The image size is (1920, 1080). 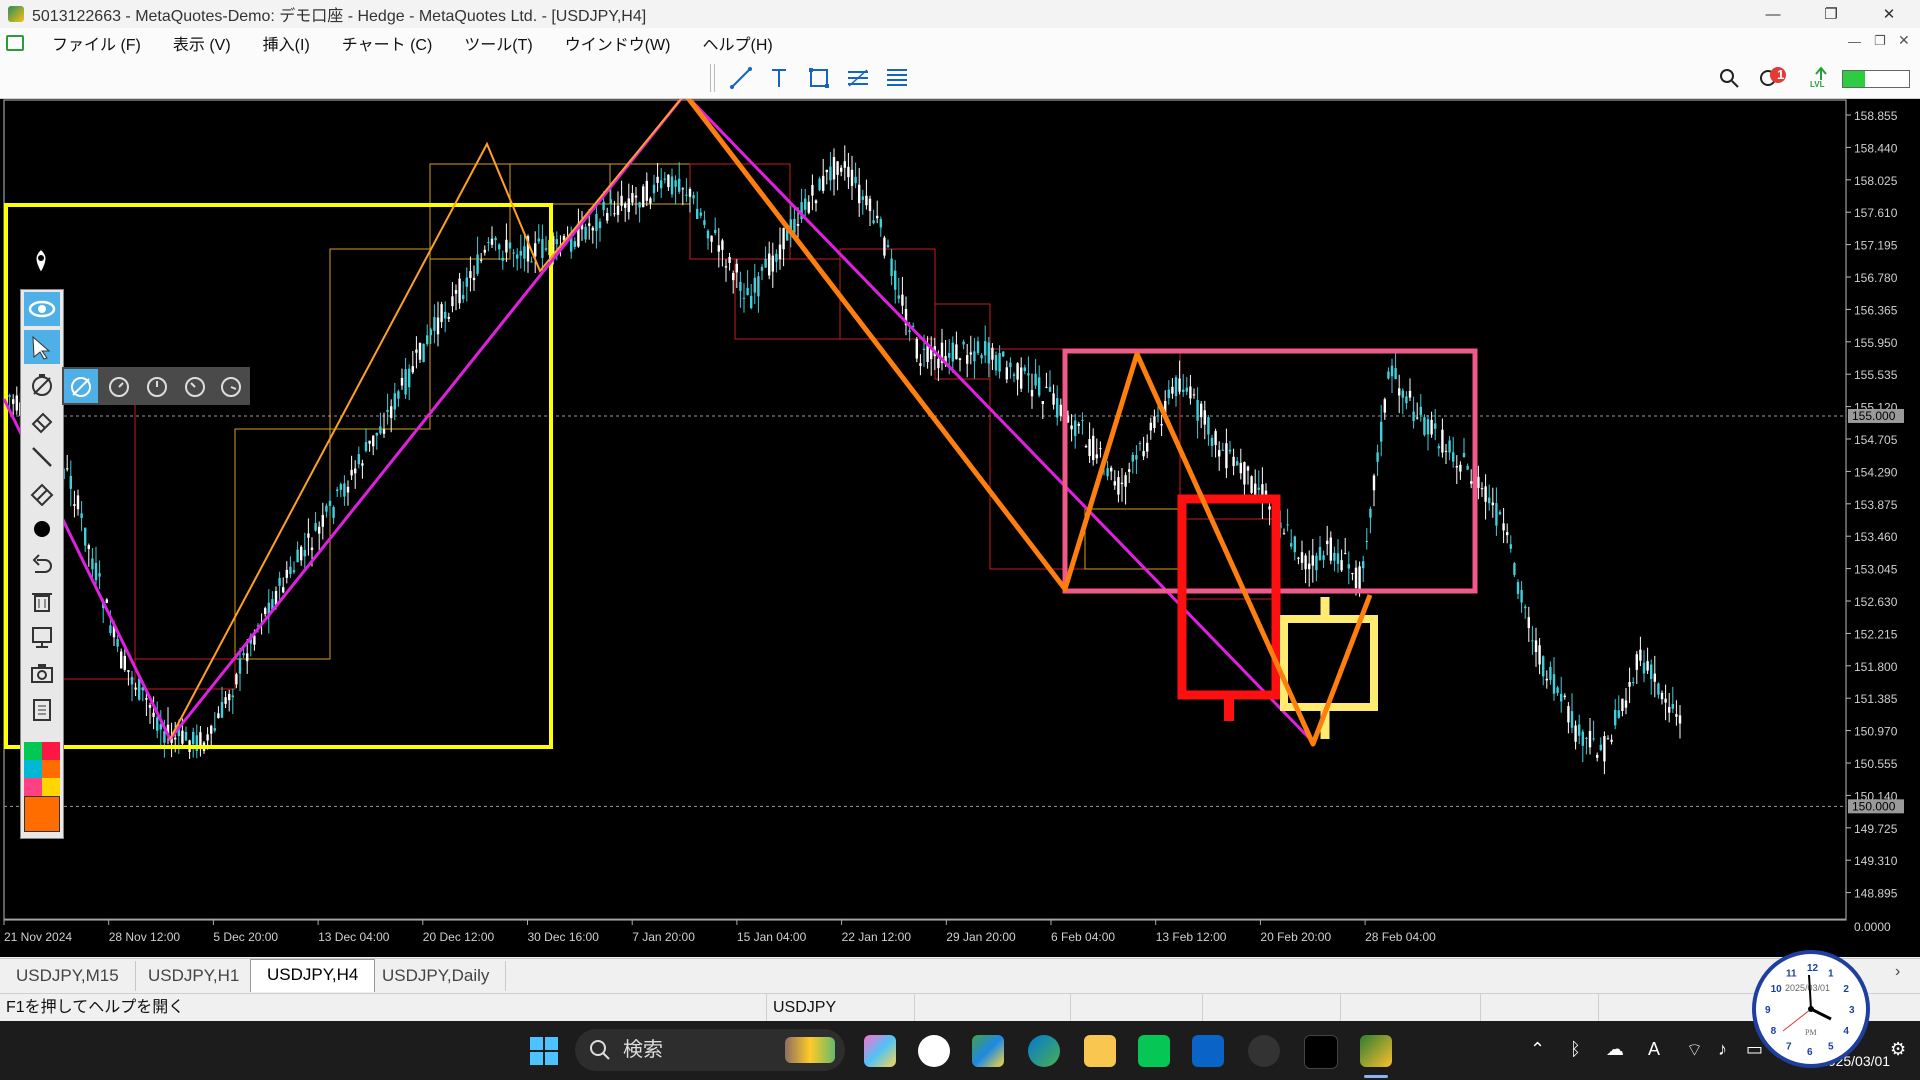 What do you see at coordinates (897, 78) in the screenshot?
I see `fibonacci-tool-icon` at bounding box center [897, 78].